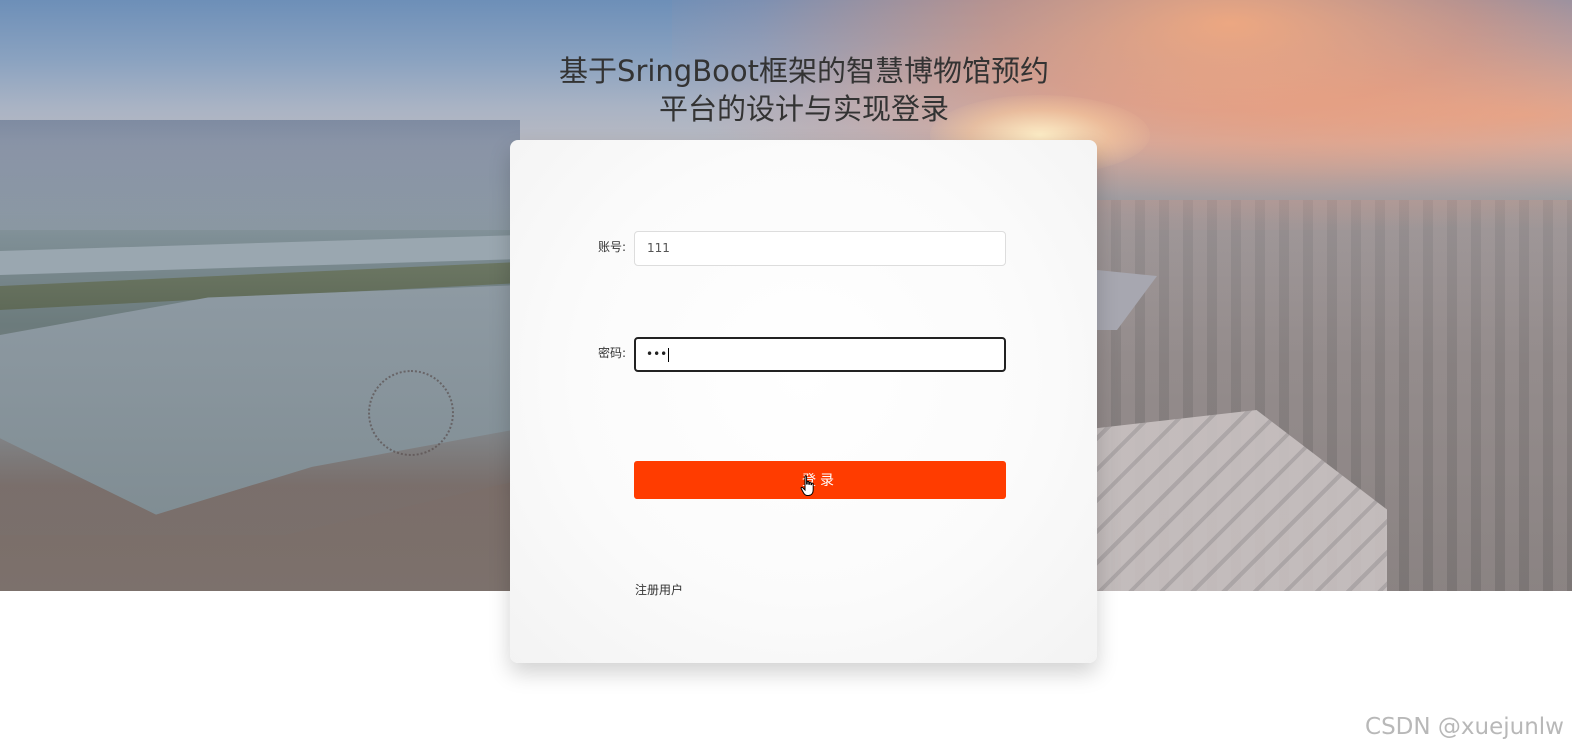 This screenshot has height=750, width=1572. I want to click on account-input-value: 111, so click(658, 248).